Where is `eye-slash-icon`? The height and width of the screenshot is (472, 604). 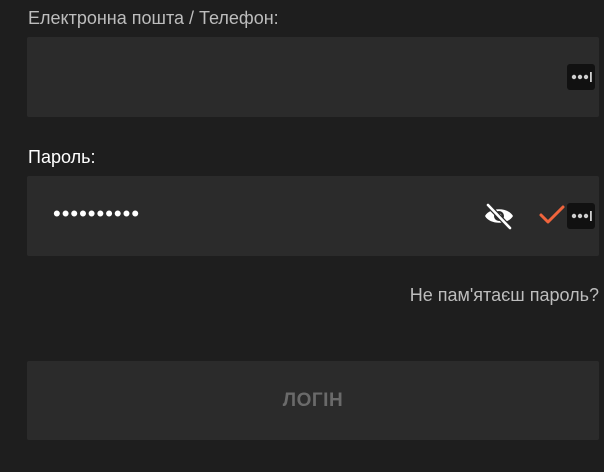
eye-slash-icon is located at coordinates (499, 216).